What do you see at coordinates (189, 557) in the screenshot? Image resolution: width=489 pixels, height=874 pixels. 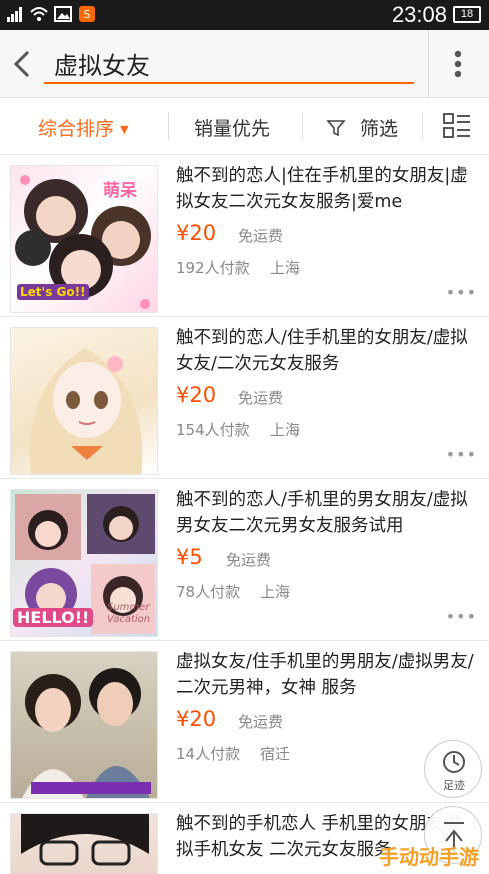 I see `product-price: ¥5` at bounding box center [189, 557].